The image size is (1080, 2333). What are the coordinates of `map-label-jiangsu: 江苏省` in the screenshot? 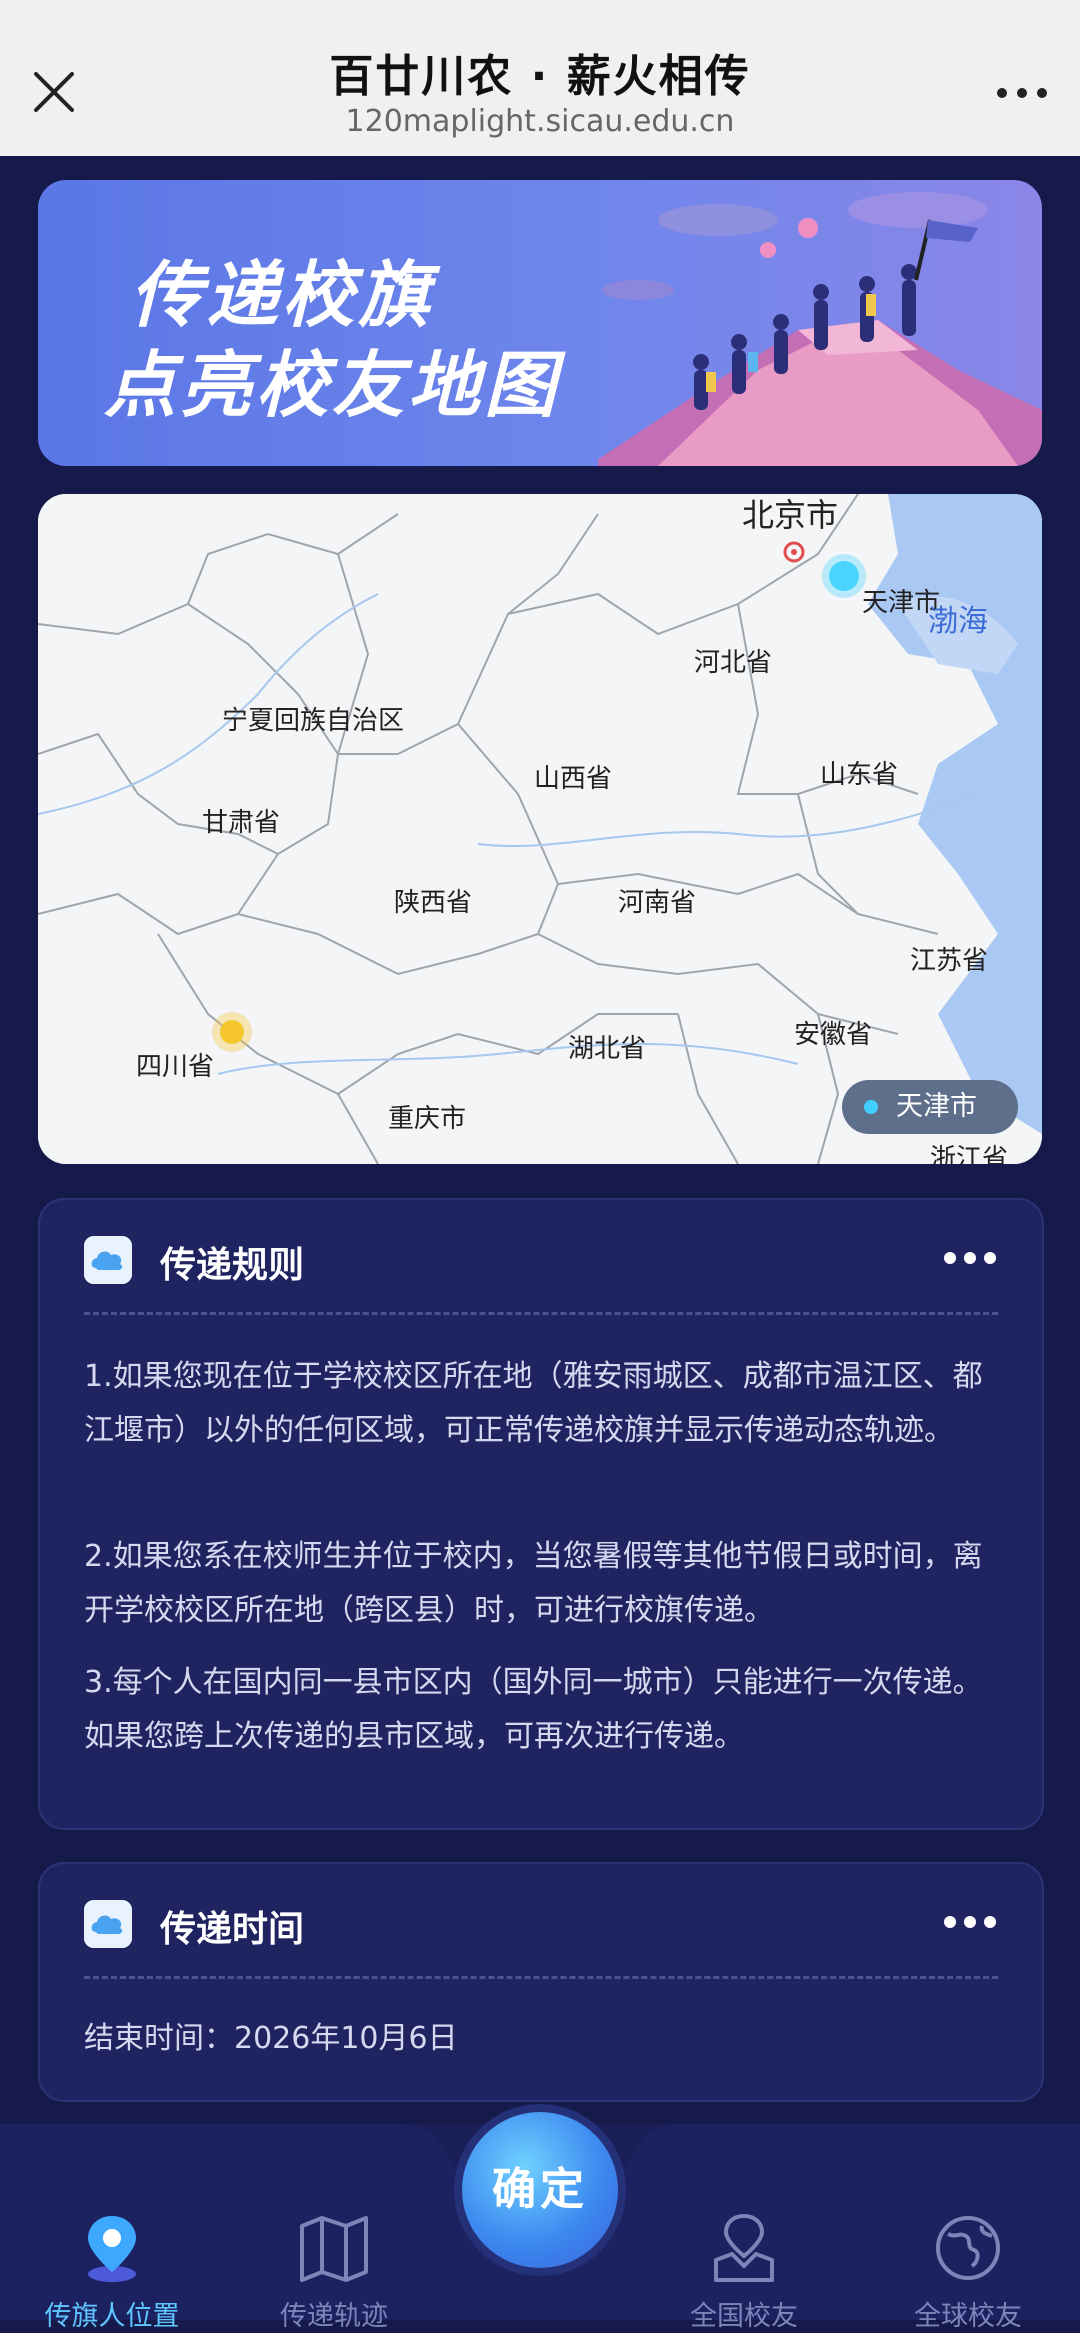 It's located at (949, 961).